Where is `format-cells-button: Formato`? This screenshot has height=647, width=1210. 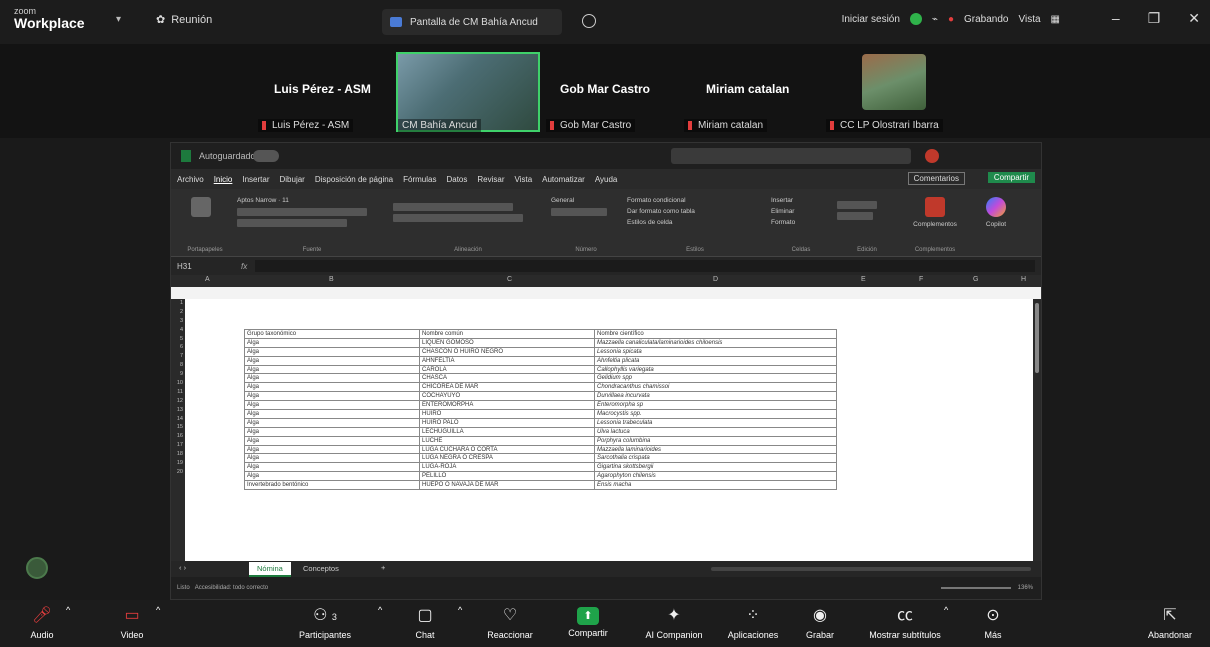 format-cells-button: Formato is located at coordinates (801, 222).